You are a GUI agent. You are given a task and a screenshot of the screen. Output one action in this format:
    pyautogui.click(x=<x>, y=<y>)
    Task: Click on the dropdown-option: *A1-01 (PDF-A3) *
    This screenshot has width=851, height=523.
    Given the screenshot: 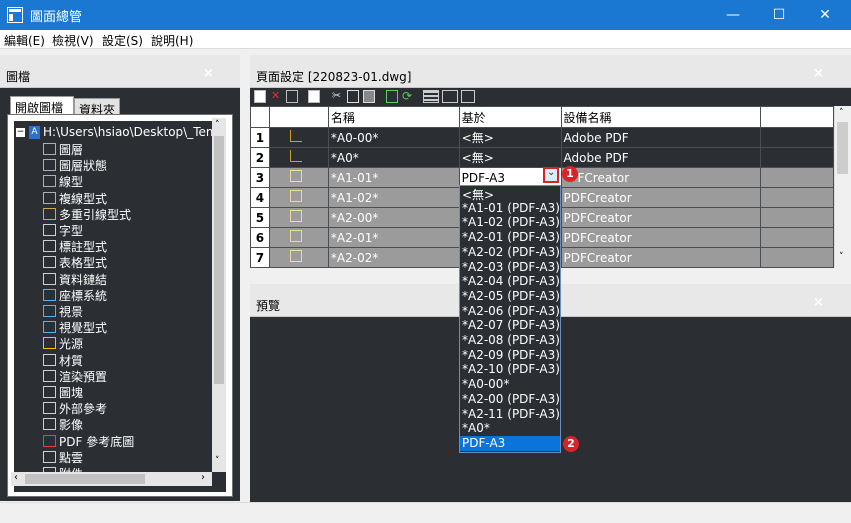 What is the action you would take?
    pyautogui.click(x=511, y=208)
    